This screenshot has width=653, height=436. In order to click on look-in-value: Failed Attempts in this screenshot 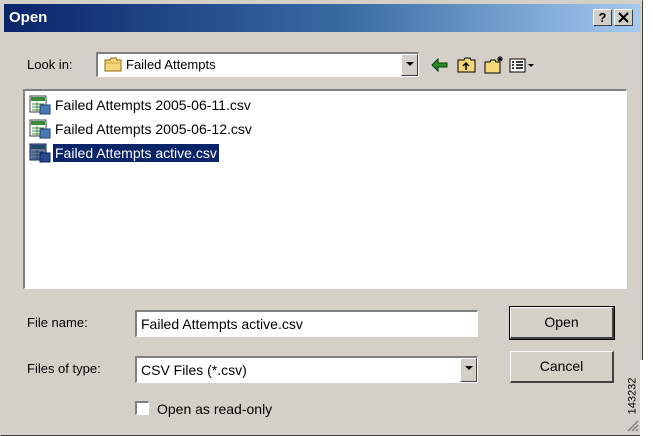, I will do `click(171, 64)`.